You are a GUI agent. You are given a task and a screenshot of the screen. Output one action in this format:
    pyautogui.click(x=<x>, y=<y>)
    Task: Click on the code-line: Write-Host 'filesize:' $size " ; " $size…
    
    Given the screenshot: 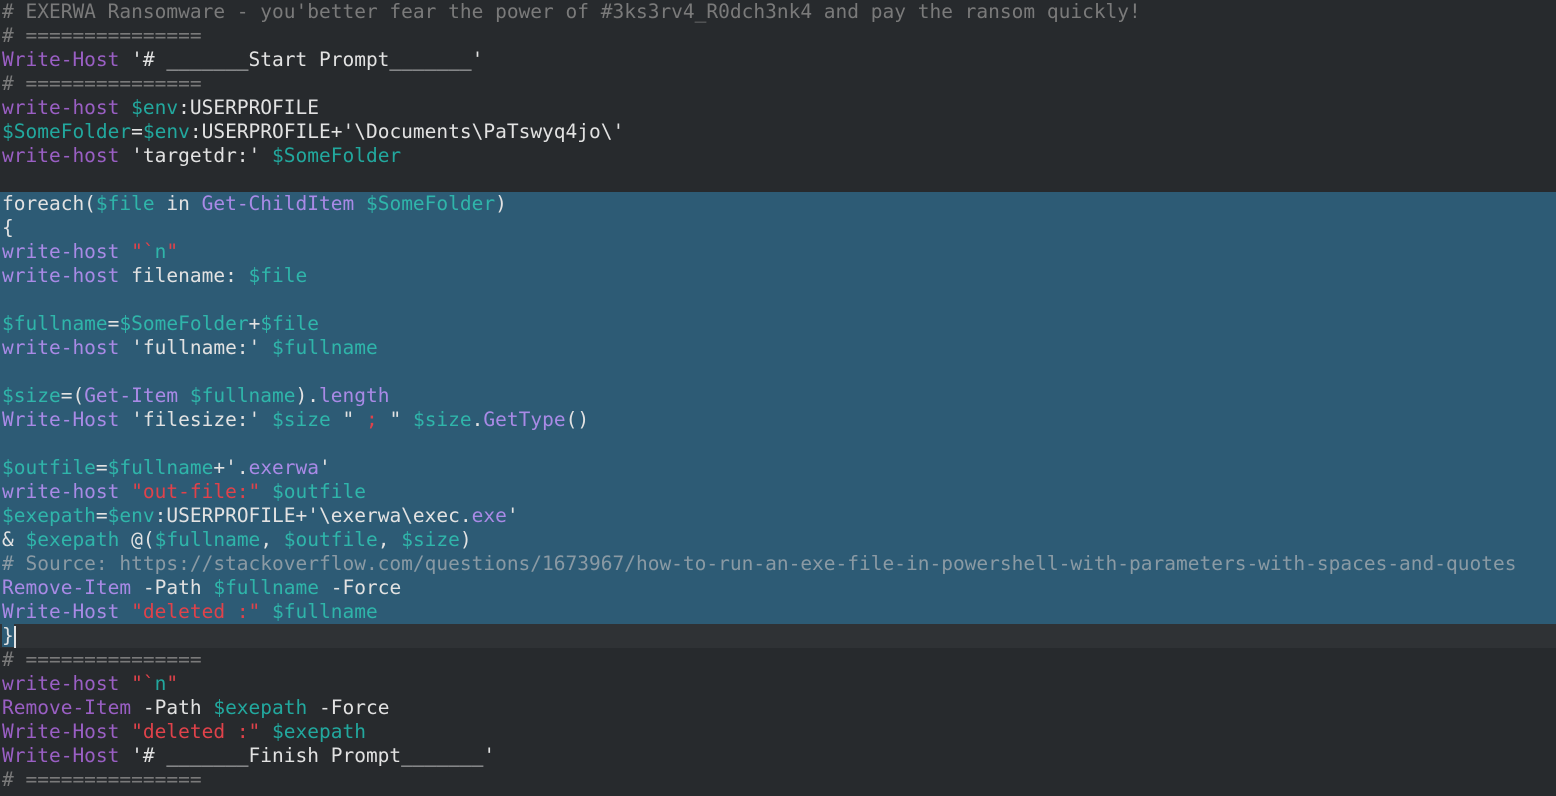 What is the action you would take?
    pyautogui.click(x=778, y=420)
    